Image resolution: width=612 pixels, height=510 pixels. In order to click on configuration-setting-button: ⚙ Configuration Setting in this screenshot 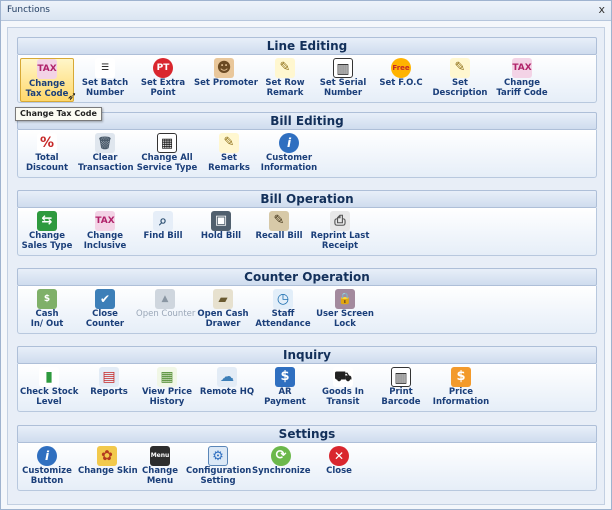, I will do `click(219, 468)`.